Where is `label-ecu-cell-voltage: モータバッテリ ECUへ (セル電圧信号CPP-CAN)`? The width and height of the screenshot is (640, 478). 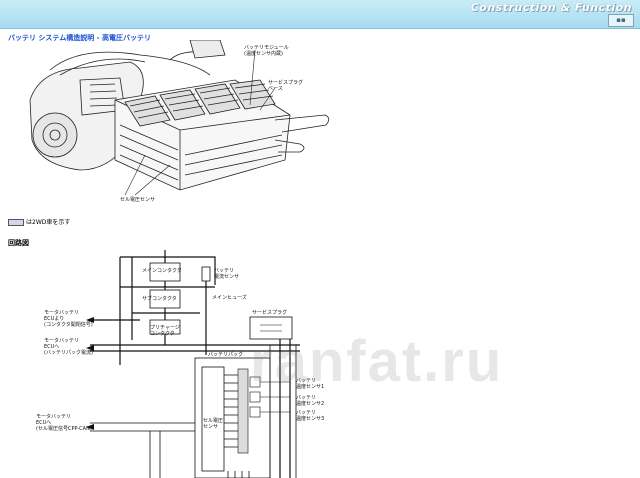 label-ecu-cell-voltage: モータバッテリ ECUへ (セル電圧信号CPP-CAN) is located at coordinates (64, 423).